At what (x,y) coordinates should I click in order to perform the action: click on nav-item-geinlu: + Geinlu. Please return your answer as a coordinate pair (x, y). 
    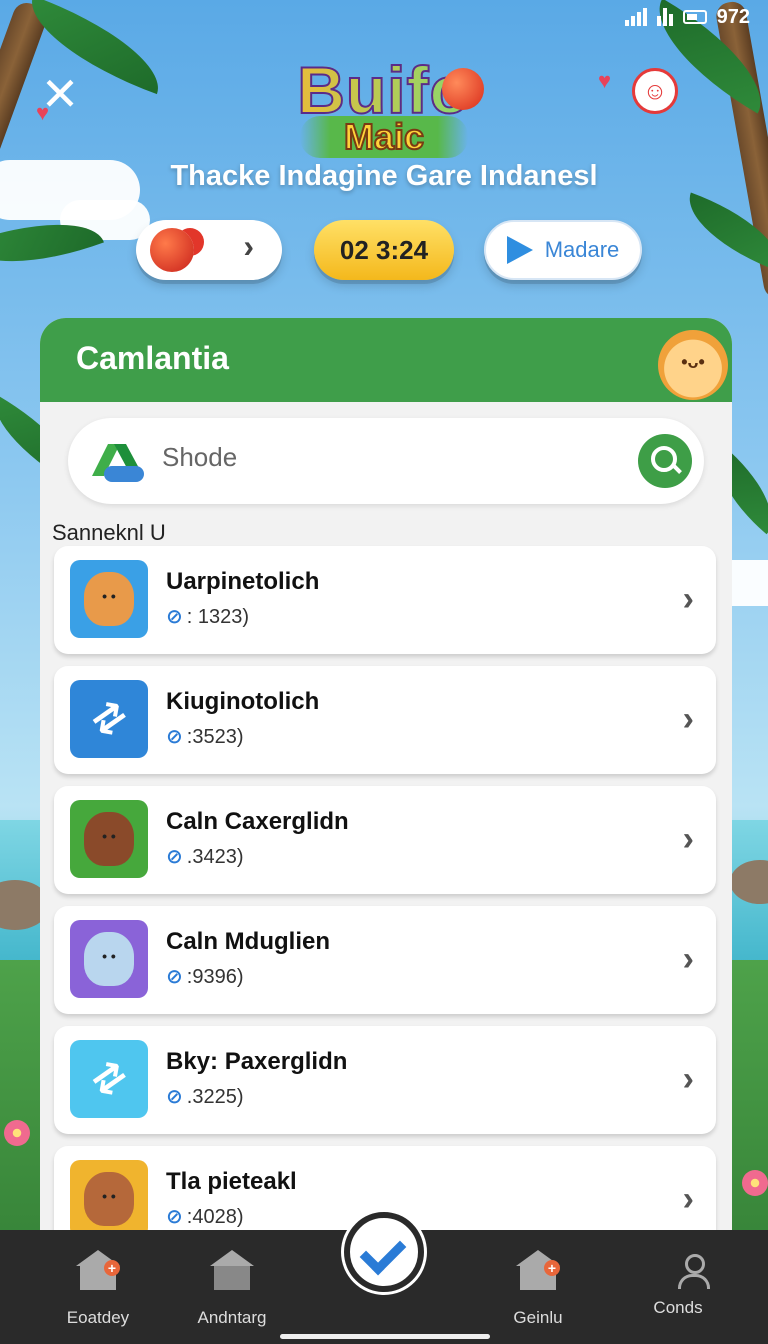
    Looking at the image, I should click on (538, 1289).